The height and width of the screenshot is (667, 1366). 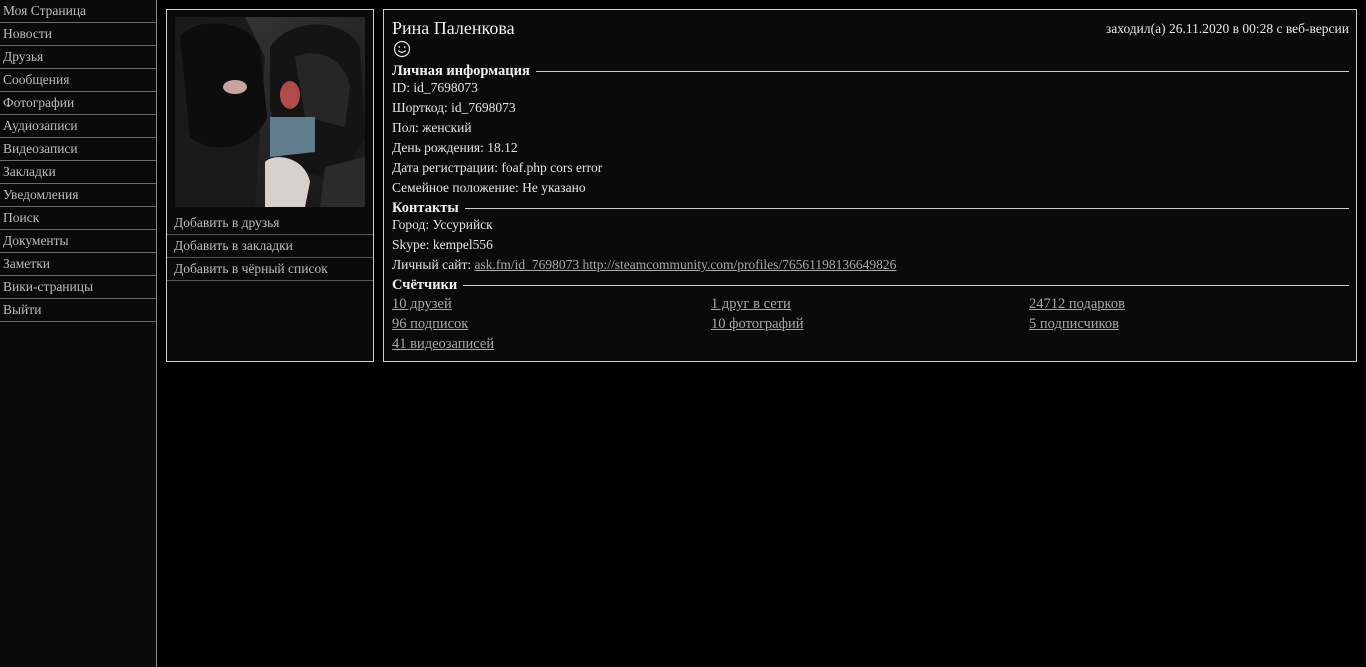 I want to click on personal-info-heading: Личная информация, so click(x=870, y=71).